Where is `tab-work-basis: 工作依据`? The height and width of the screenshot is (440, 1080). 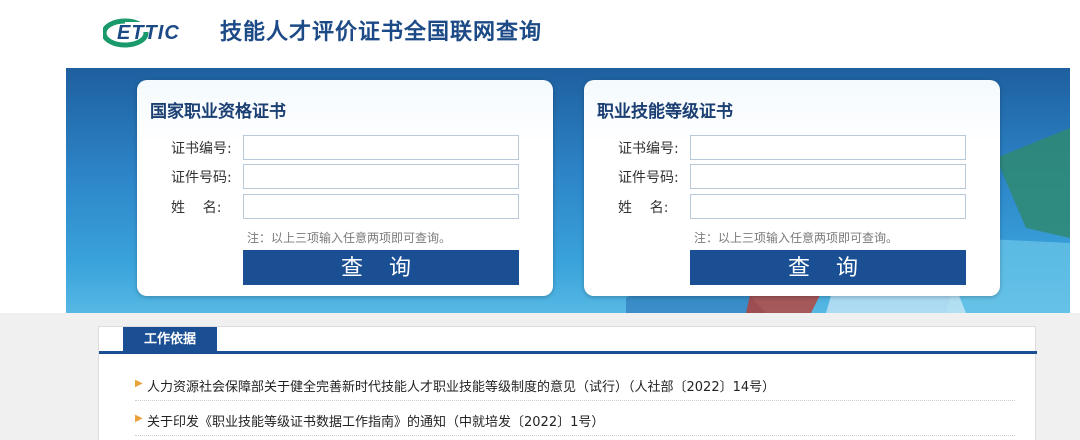 tab-work-basis: 工作依据 is located at coordinates (170, 340).